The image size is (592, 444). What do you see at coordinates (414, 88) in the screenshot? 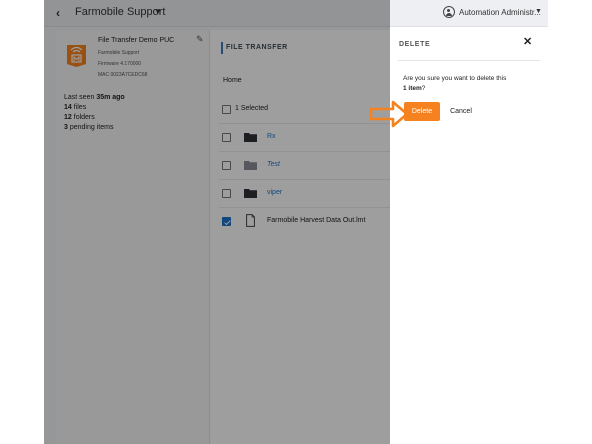
I see `confirm-count: 1 item?` at bounding box center [414, 88].